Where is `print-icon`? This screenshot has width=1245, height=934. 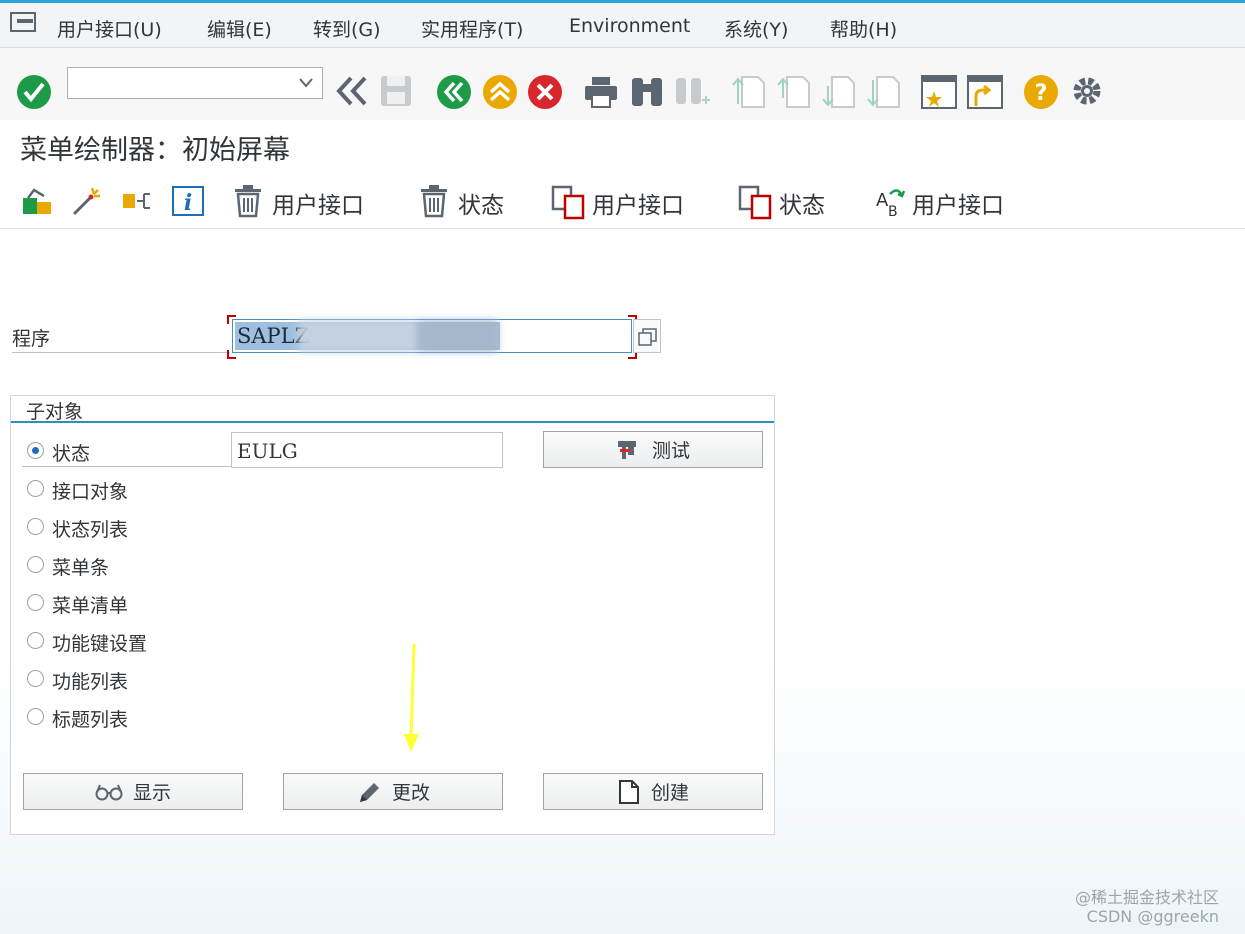 print-icon is located at coordinates (601, 92).